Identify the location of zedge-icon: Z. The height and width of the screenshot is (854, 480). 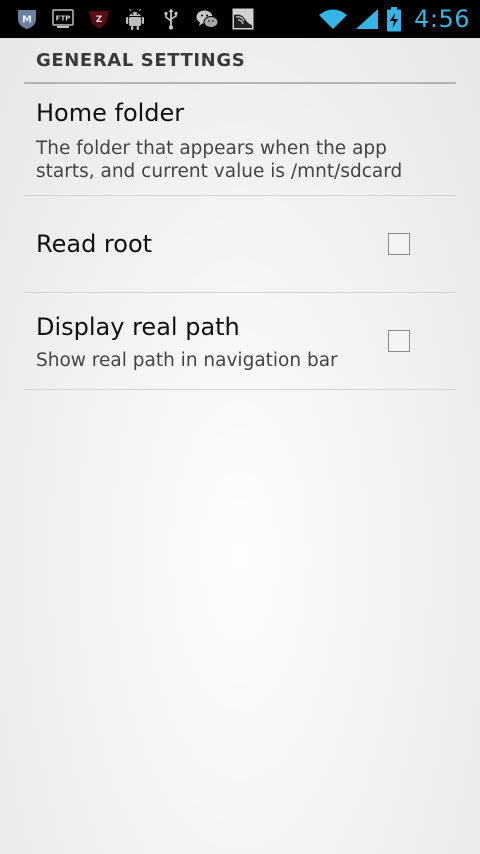
(99, 19).